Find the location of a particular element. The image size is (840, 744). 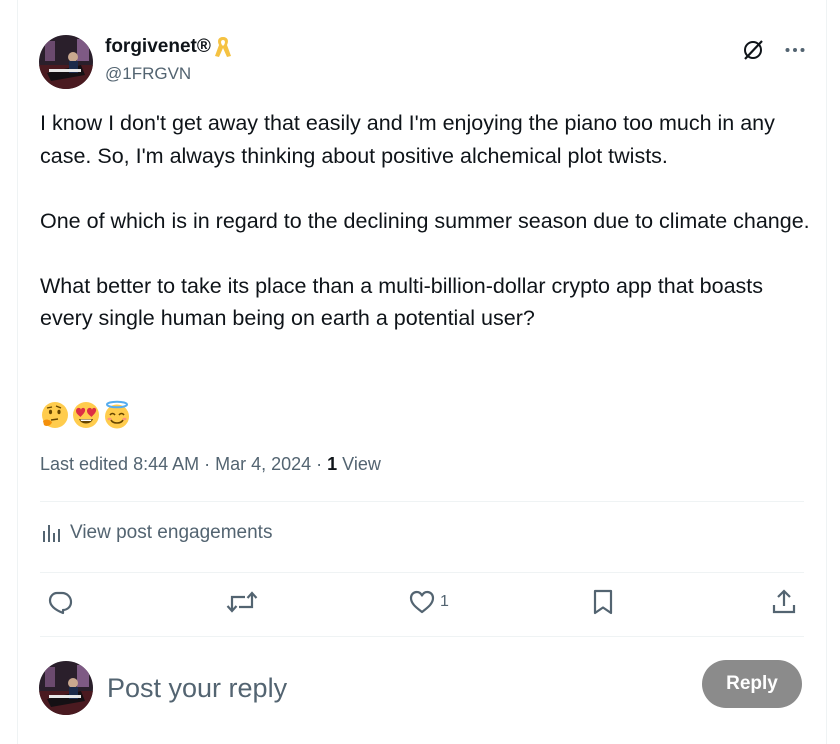

analytics-icon is located at coordinates (51, 533).